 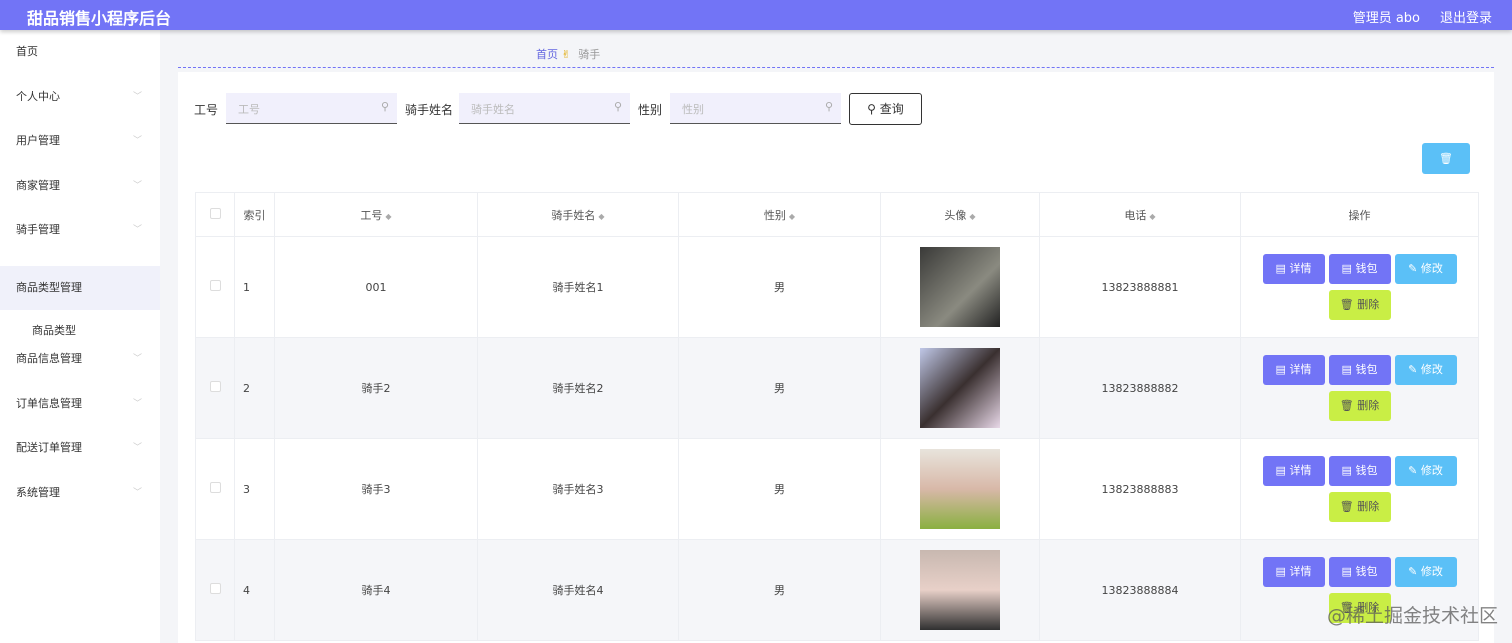 What do you see at coordinates (254, 590) in the screenshot?
I see `cell-index: 4` at bounding box center [254, 590].